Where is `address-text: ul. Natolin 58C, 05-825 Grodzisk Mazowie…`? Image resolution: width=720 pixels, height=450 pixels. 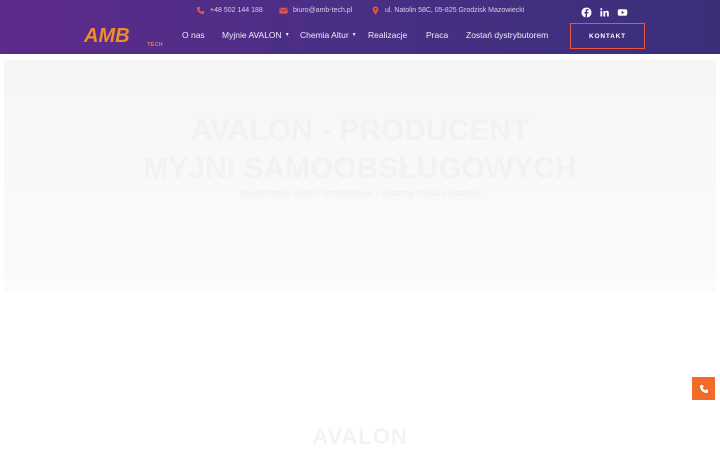 address-text: ul. Natolin 58C, 05-825 Grodzisk Mazowie… is located at coordinates (455, 10).